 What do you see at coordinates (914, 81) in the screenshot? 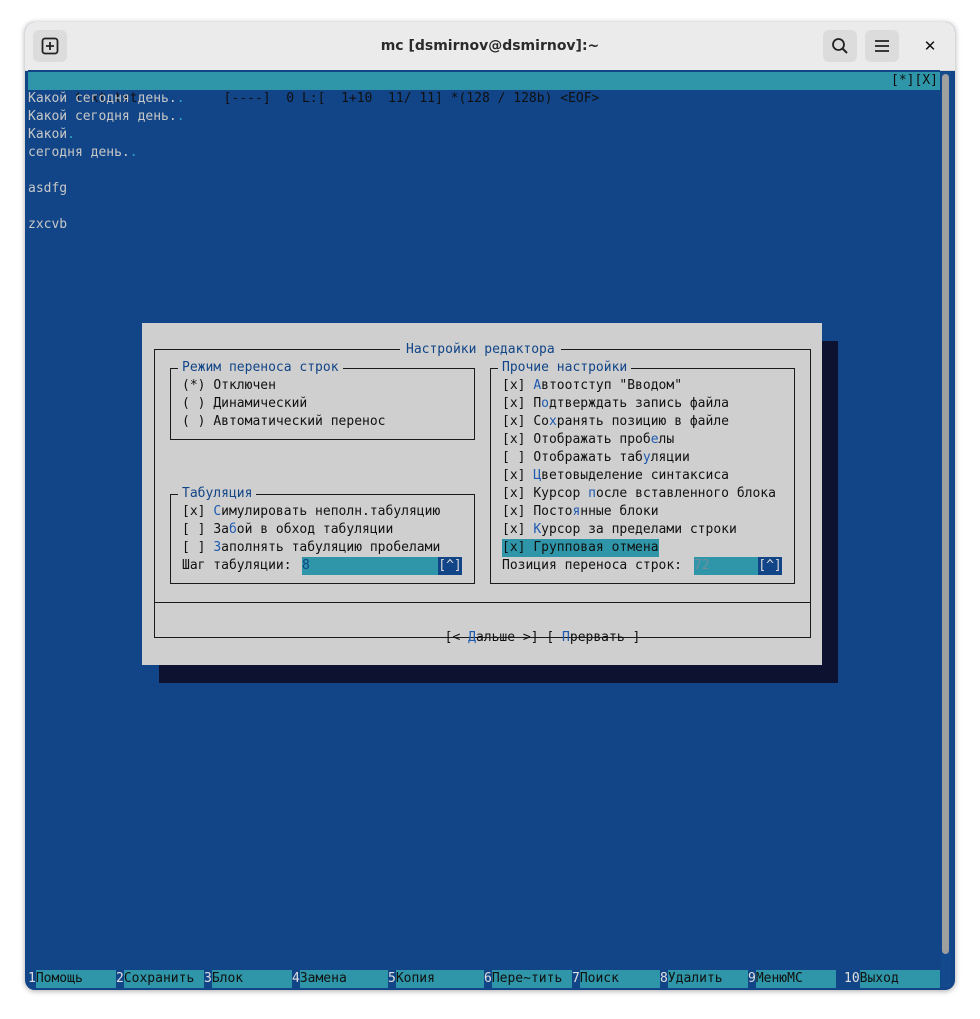
I see `status-flags: [*][X]` at bounding box center [914, 81].